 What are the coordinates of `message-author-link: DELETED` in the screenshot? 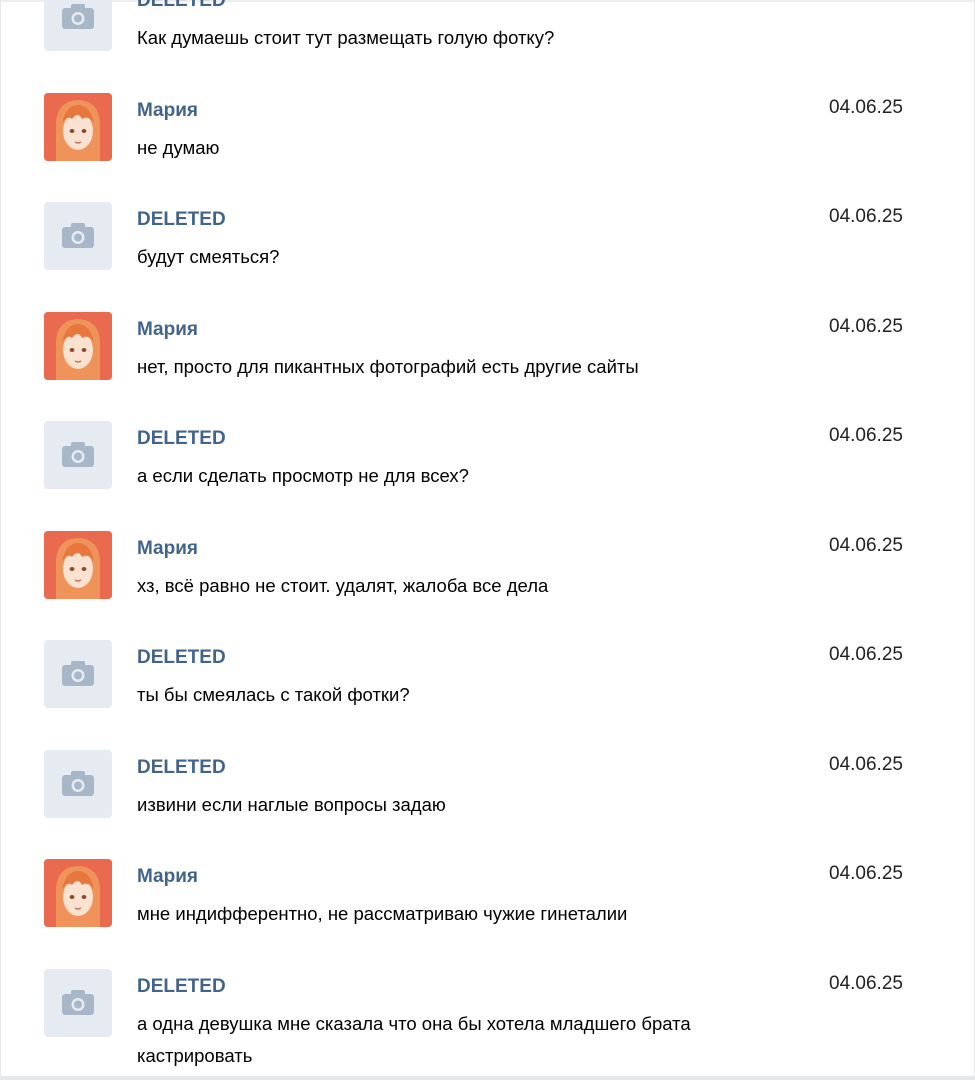 It's located at (181, 987).